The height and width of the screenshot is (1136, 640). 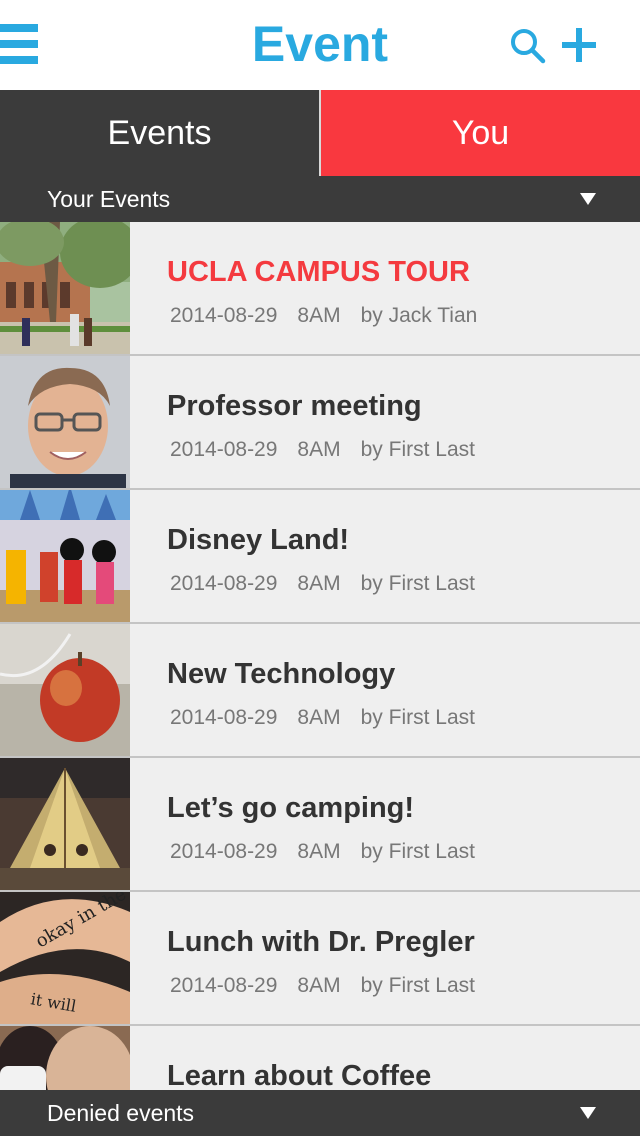 I want to click on denied-events-dropdown: Denied events, so click(x=320, y=1113).